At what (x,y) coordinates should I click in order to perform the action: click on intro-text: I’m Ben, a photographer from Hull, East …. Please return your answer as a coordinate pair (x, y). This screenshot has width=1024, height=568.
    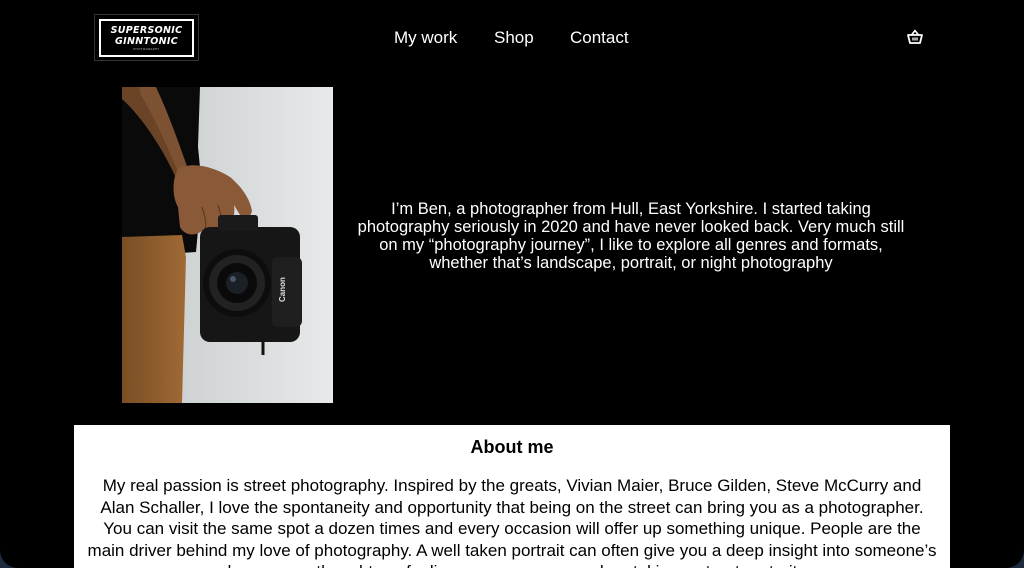
    Looking at the image, I should click on (631, 236).